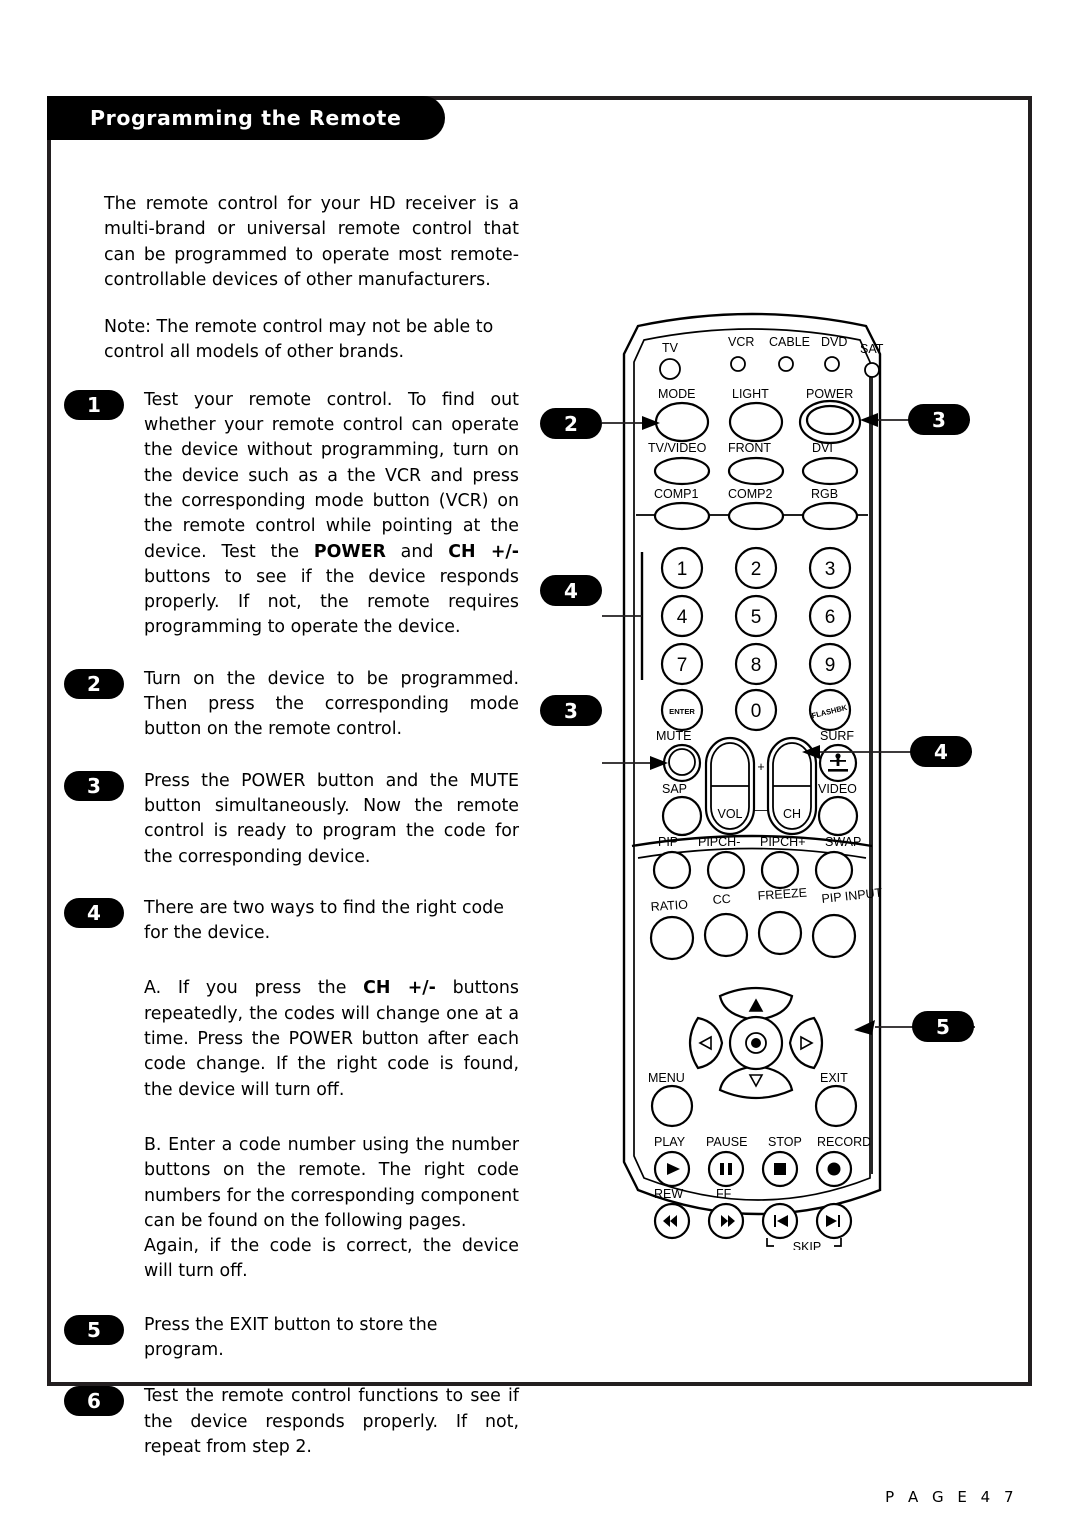  What do you see at coordinates (843, 842) in the screenshot?
I see `label-swap: SWAP` at bounding box center [843, 842].